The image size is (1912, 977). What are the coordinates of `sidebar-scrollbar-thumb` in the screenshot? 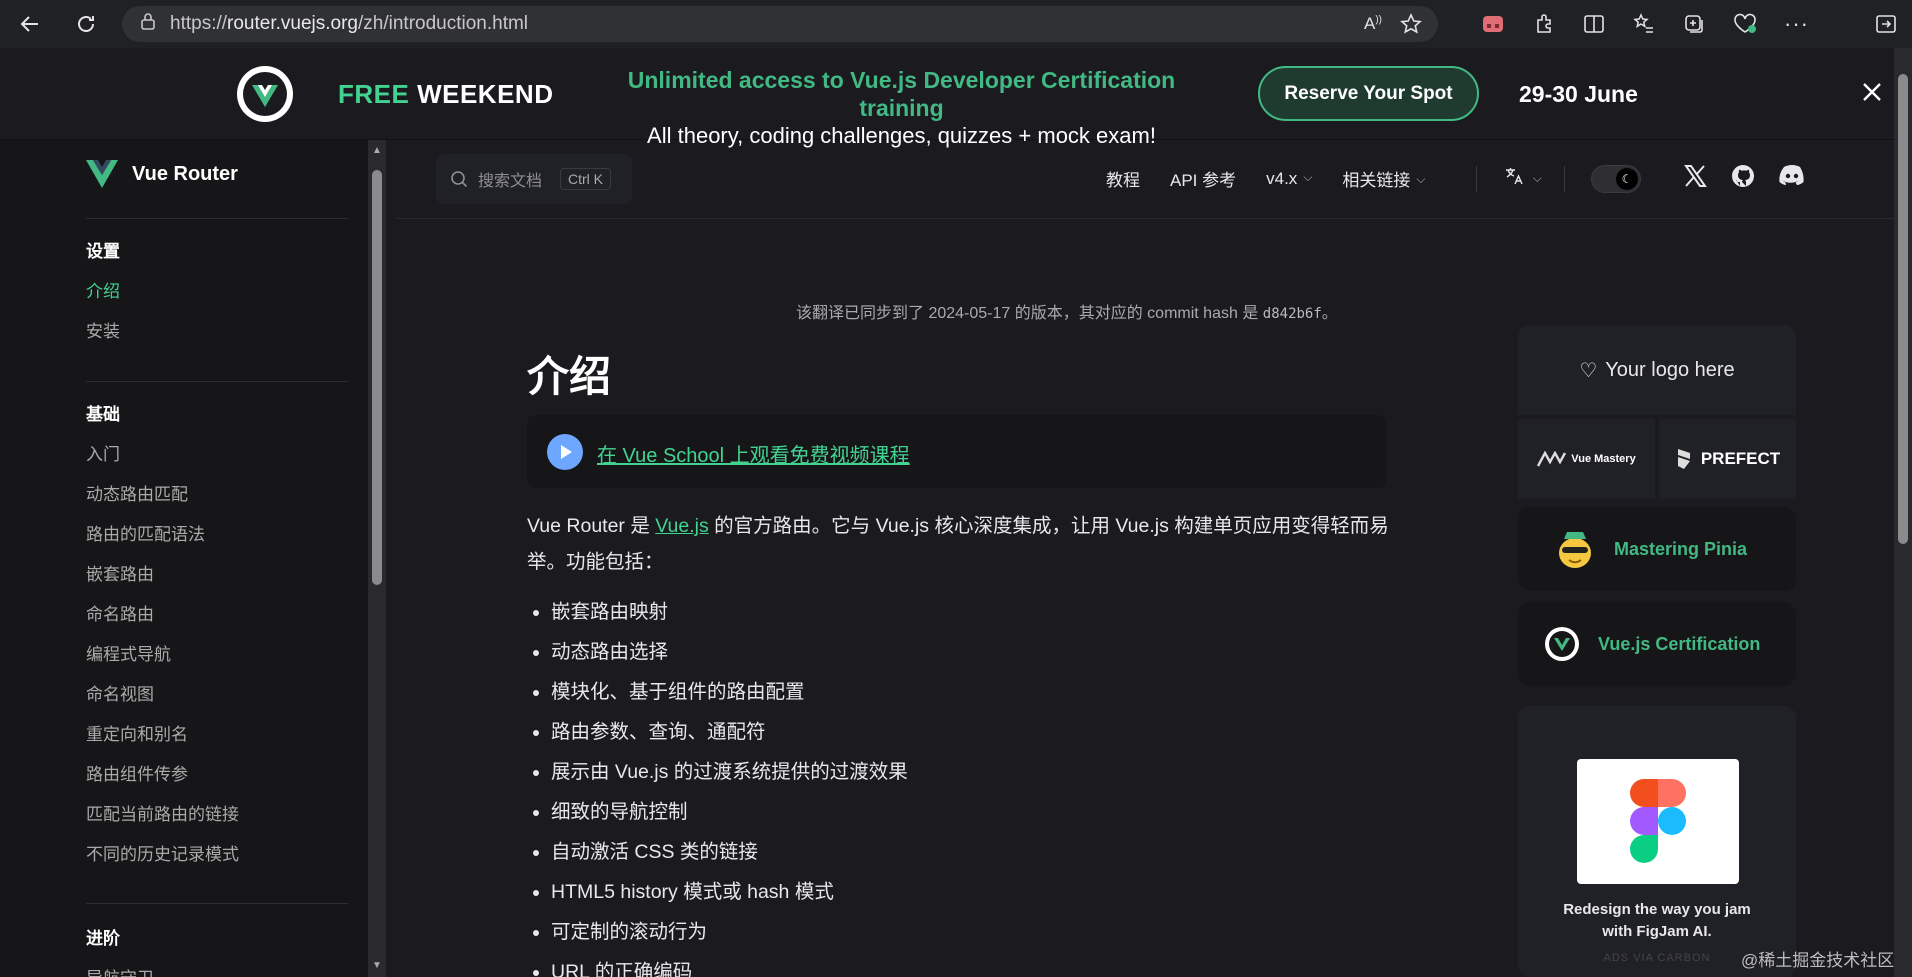 It's located at (377, 377).